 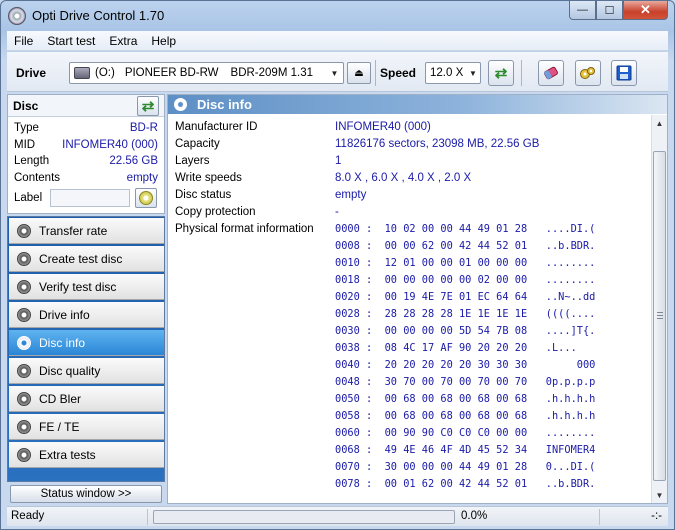 What do you see at coordinates (403, 178) in the screenshot?
I see `info-value: 8.0 X , 6.0 X , 4.0 X , 2.0 X` at bounding box center [403, 178].